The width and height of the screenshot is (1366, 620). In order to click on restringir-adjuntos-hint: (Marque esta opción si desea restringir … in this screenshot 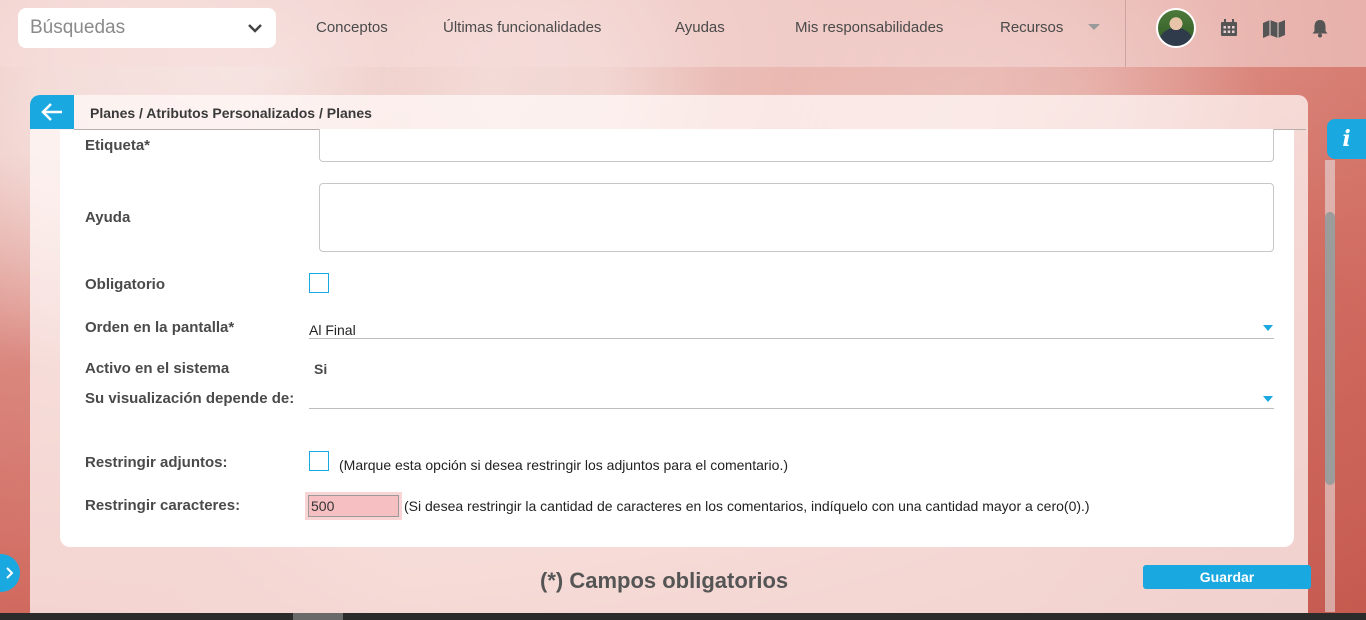, I will do `click(564, 465)`.